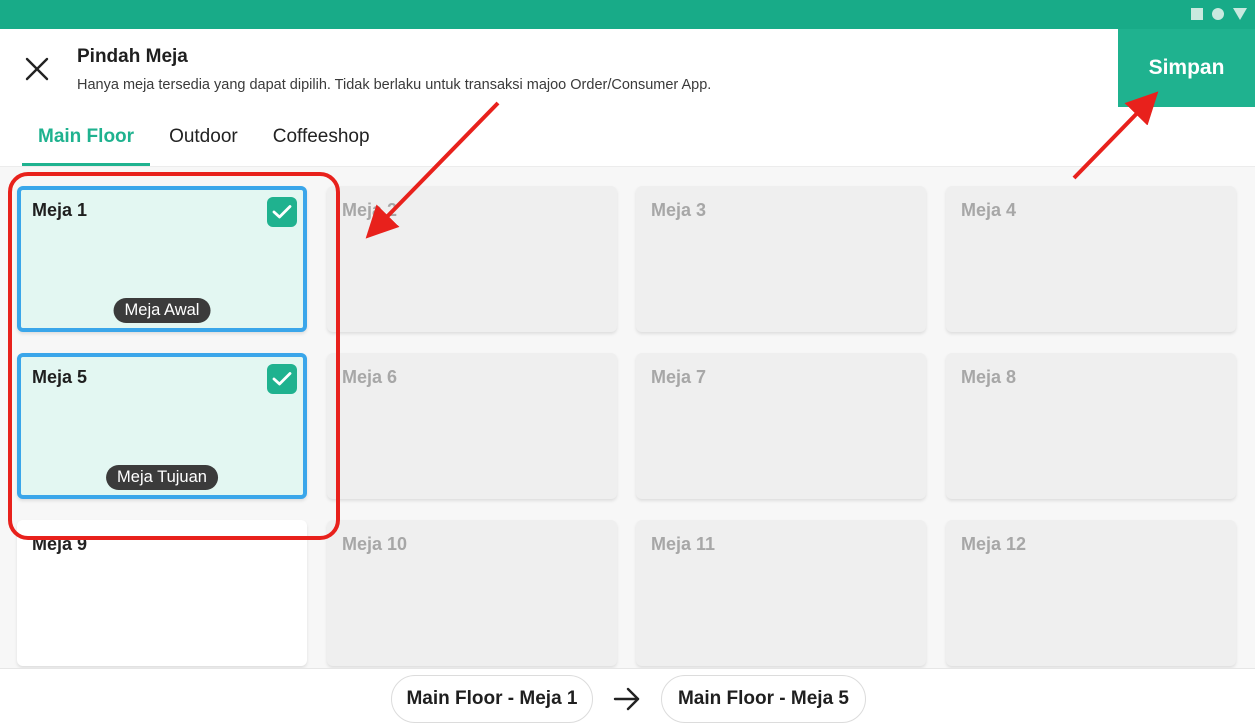 The width and height of the screenshot is (1255, 724). I want to click on destination-badge: Meja Tujuan, so click(162, 477).